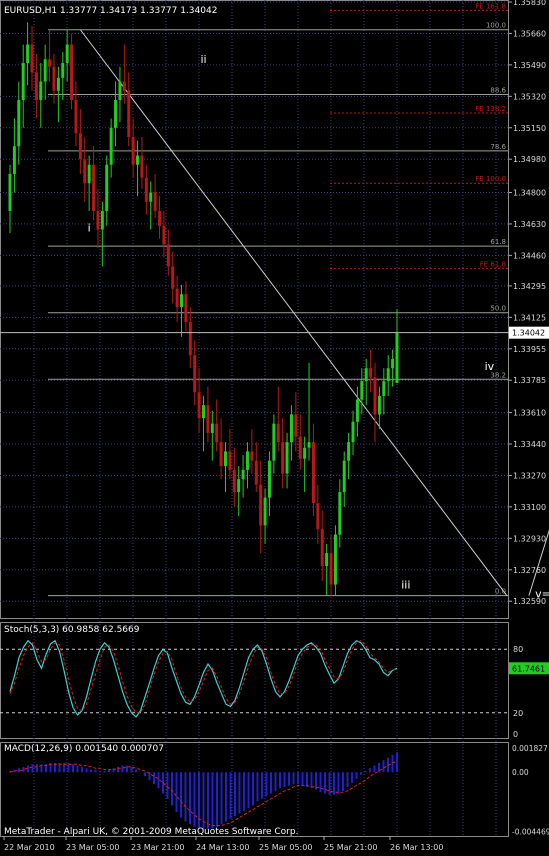 The width and height of the screenshot is (549, 856). I want to click on macd-axis-label: 0.00, so click(520, 772).